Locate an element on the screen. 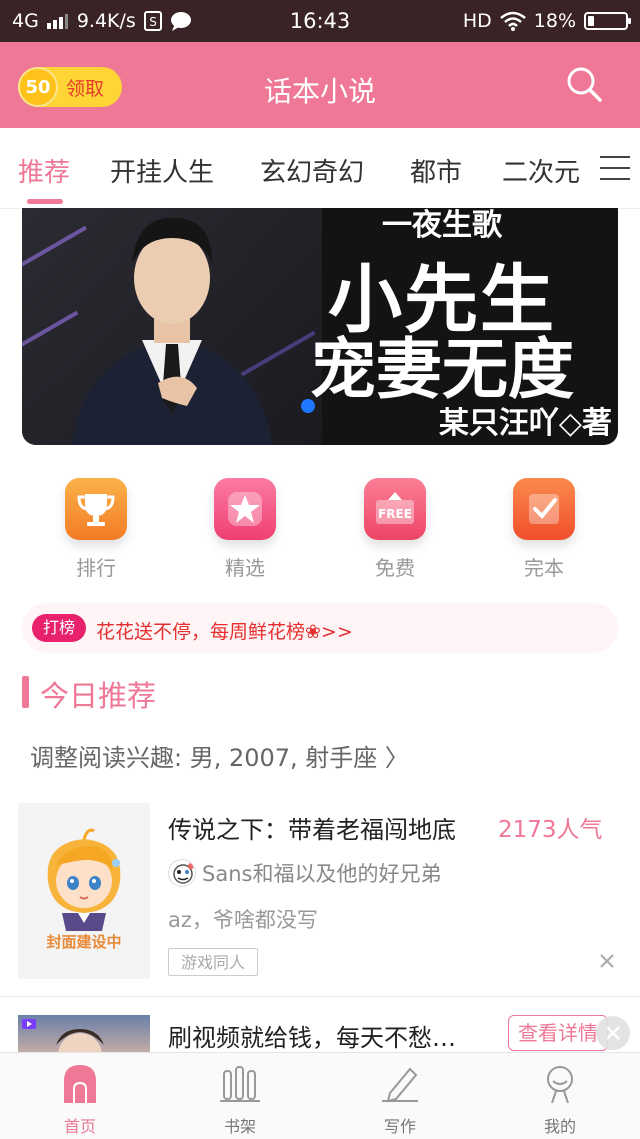 The image size is (640, 1139). placeholder-mascot-icon is located at coordinates (84, 879).